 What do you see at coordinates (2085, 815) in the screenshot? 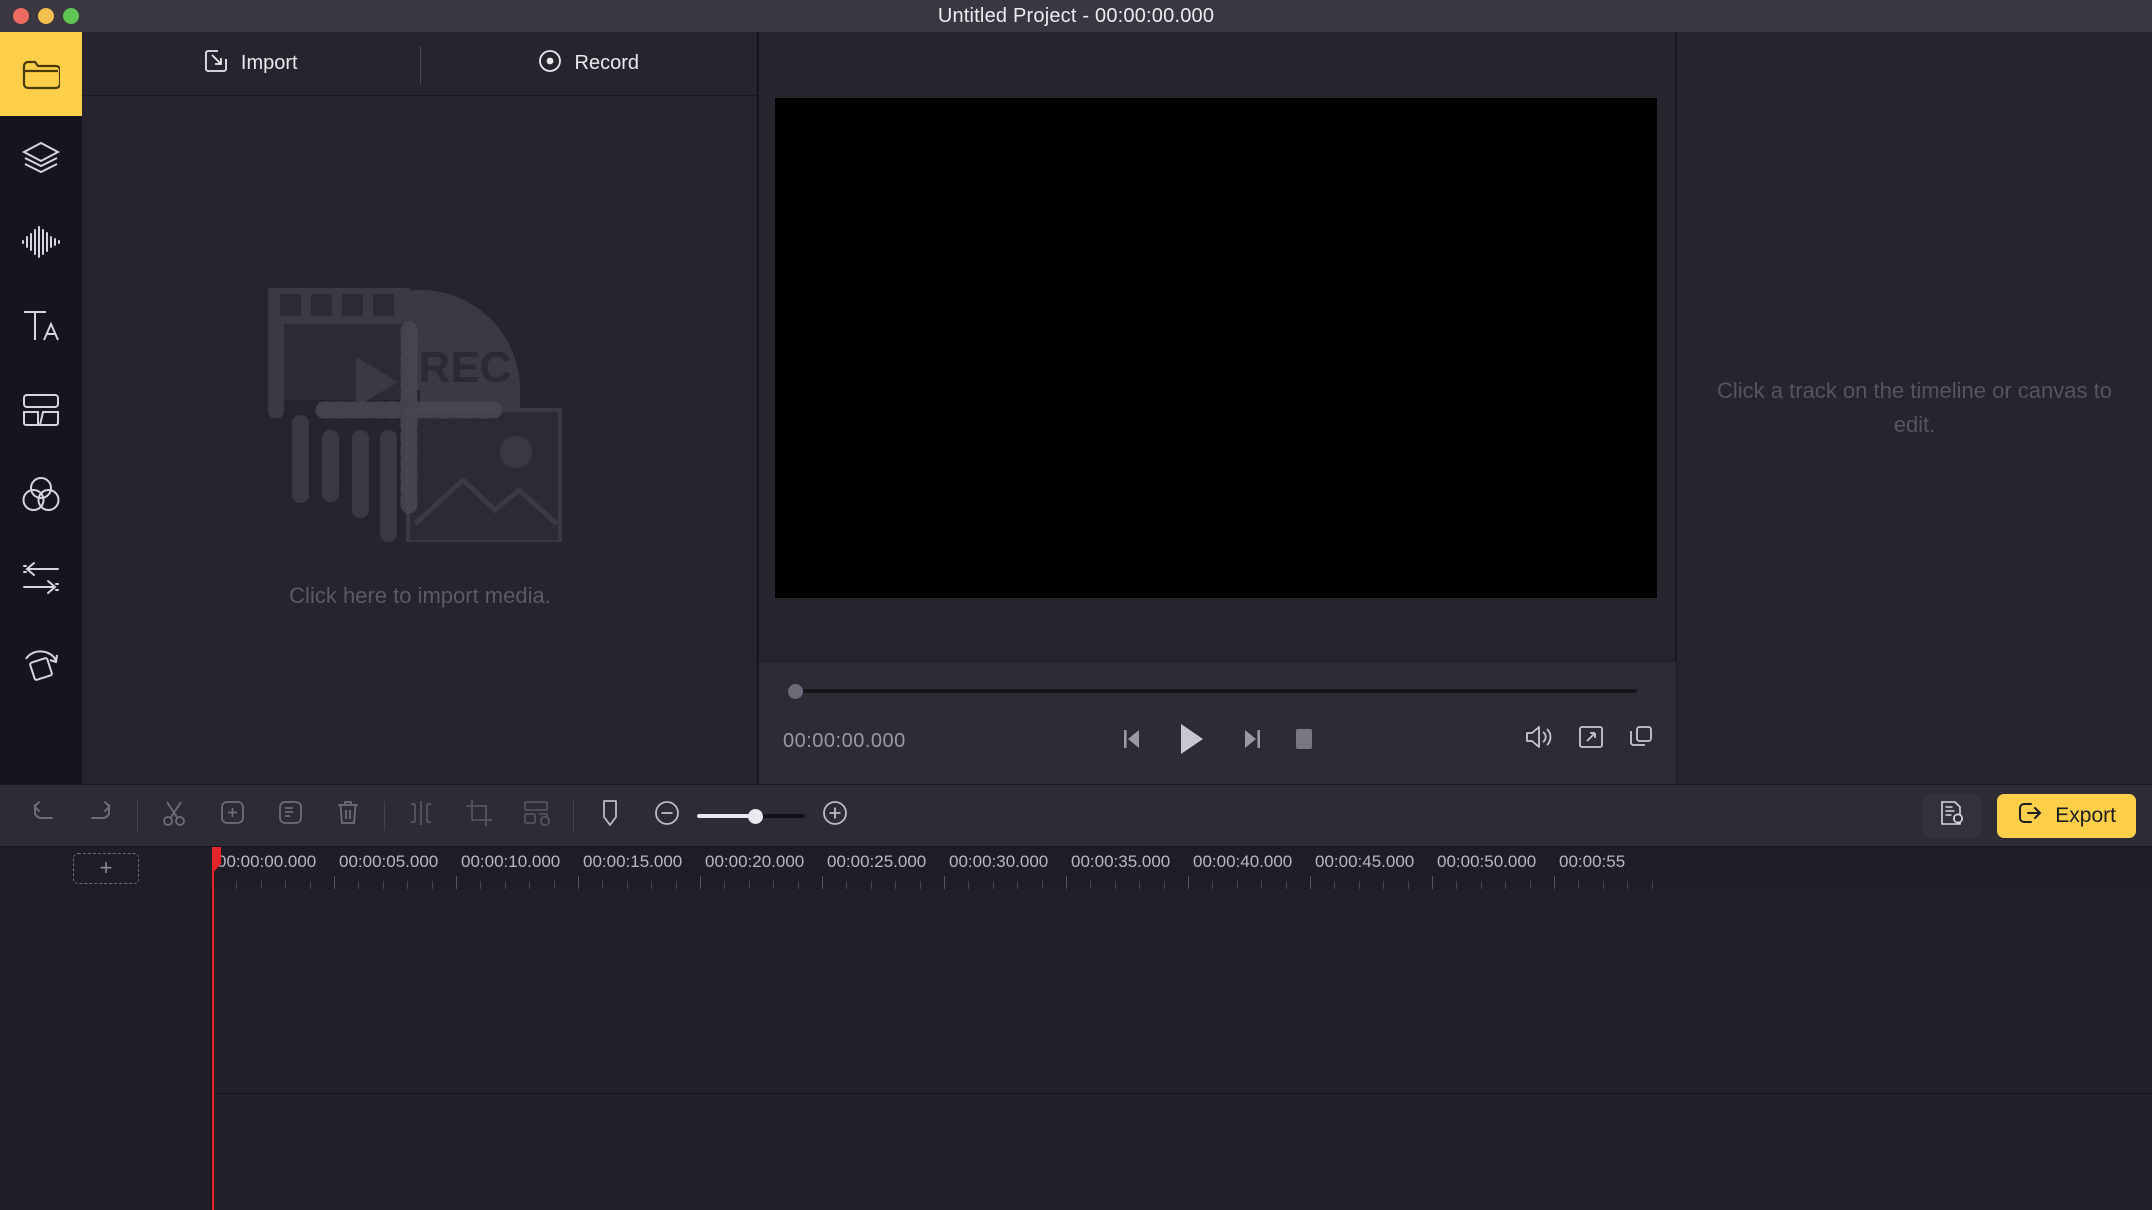
I see `export-button-label: Export` at bounding box center [2085, 815].